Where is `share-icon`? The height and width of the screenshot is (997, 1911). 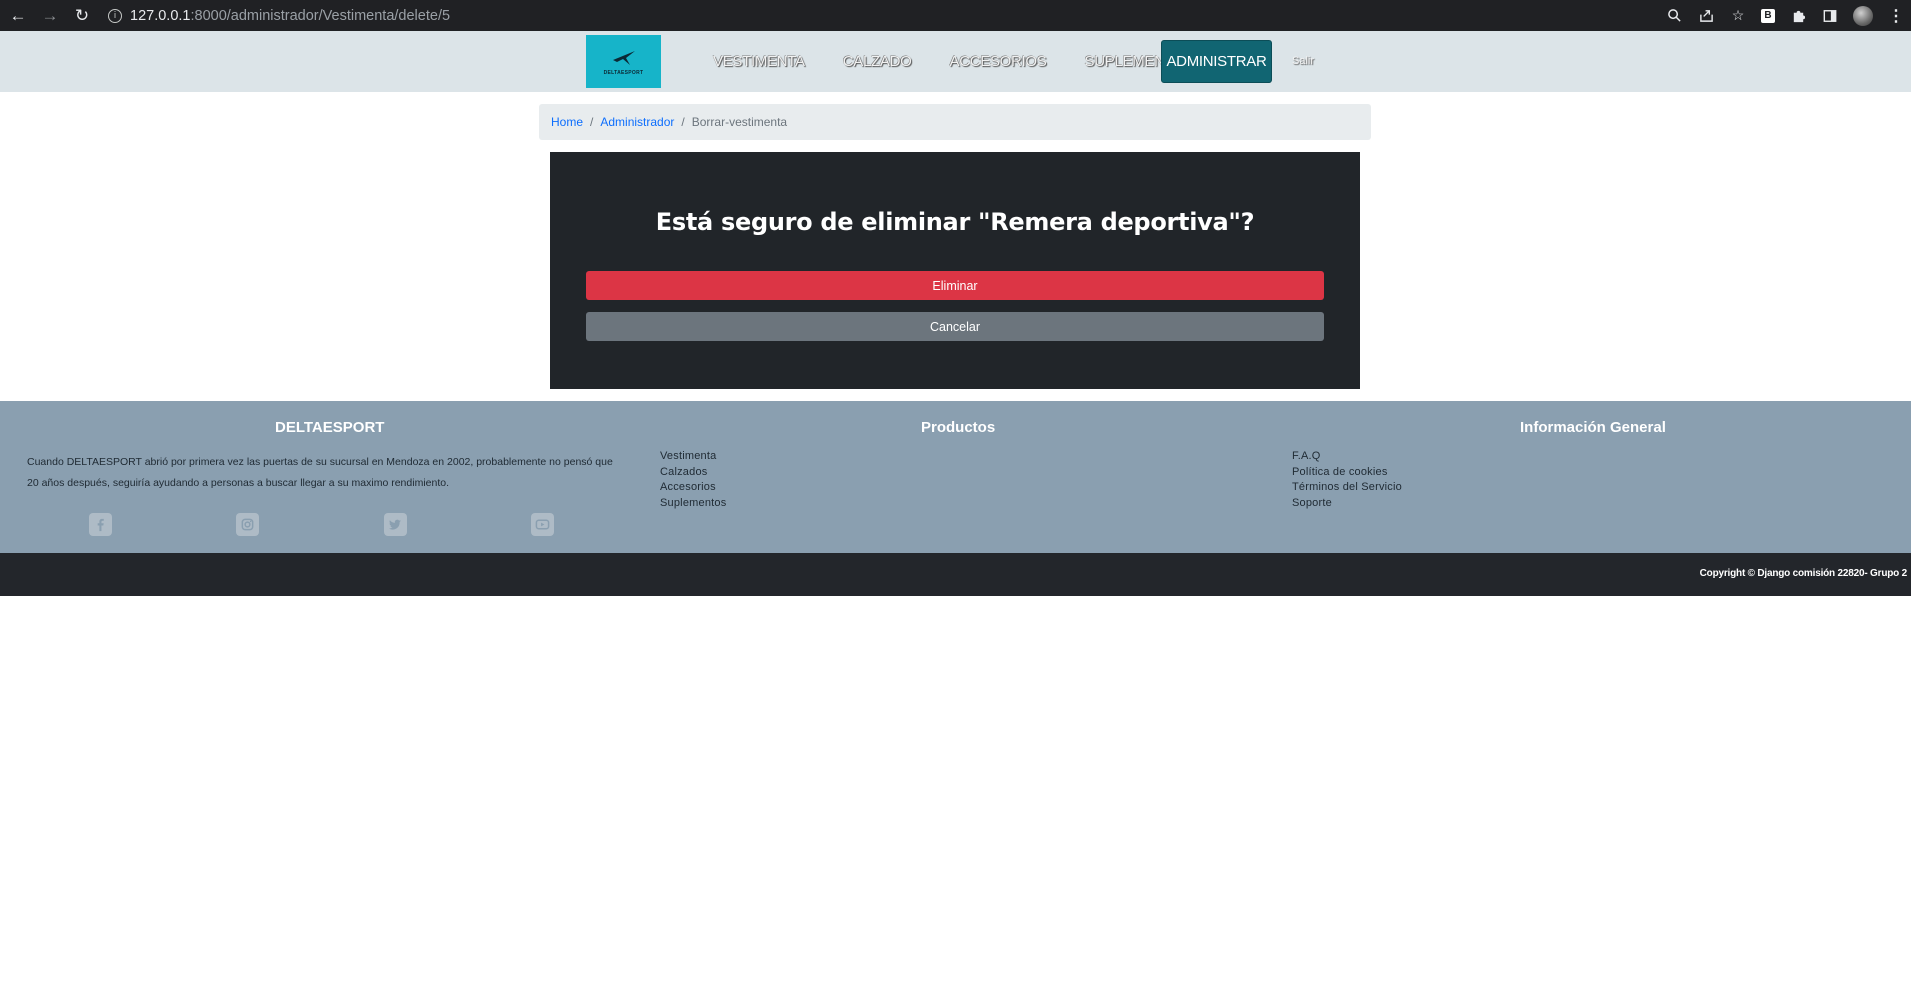
share-icon is located at coordinates (1706, 16).